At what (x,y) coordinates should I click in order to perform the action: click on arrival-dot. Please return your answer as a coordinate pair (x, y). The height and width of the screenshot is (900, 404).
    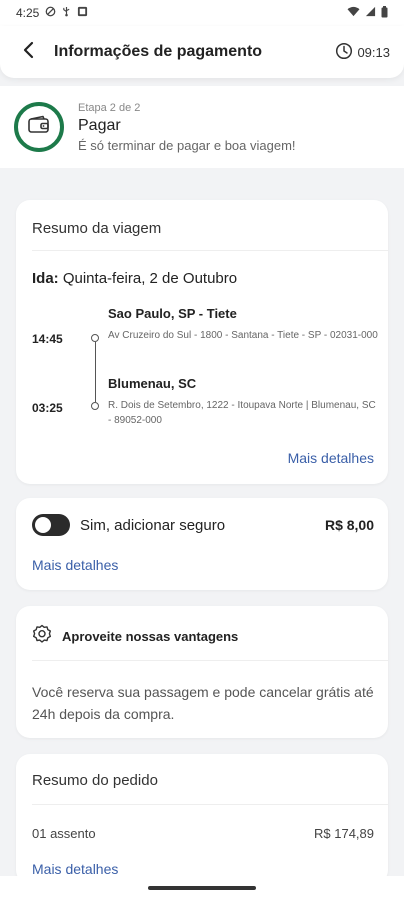
    Looking at the image, I should click on (95, 406).